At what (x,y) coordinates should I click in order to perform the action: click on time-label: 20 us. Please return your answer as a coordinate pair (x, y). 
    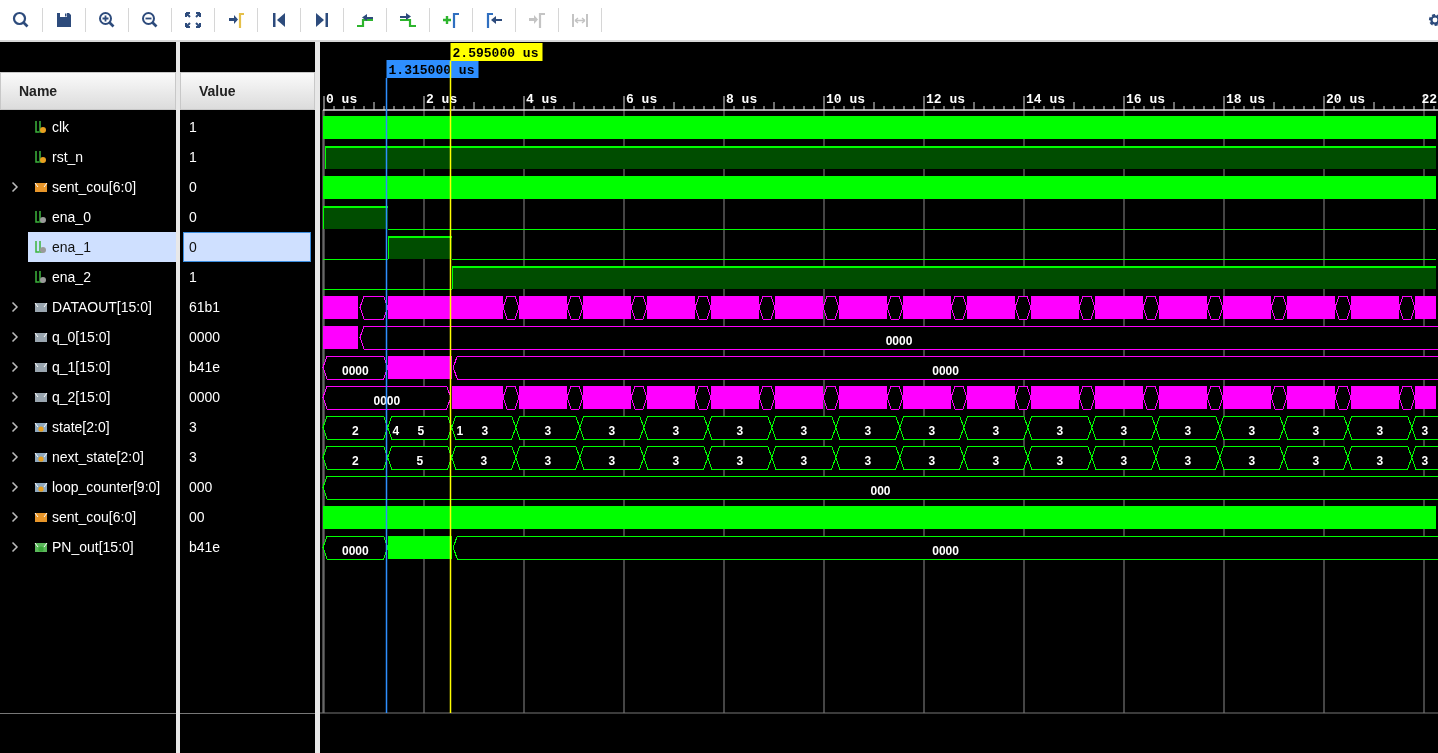
    Looking at the image, I should click on (1345, 99).